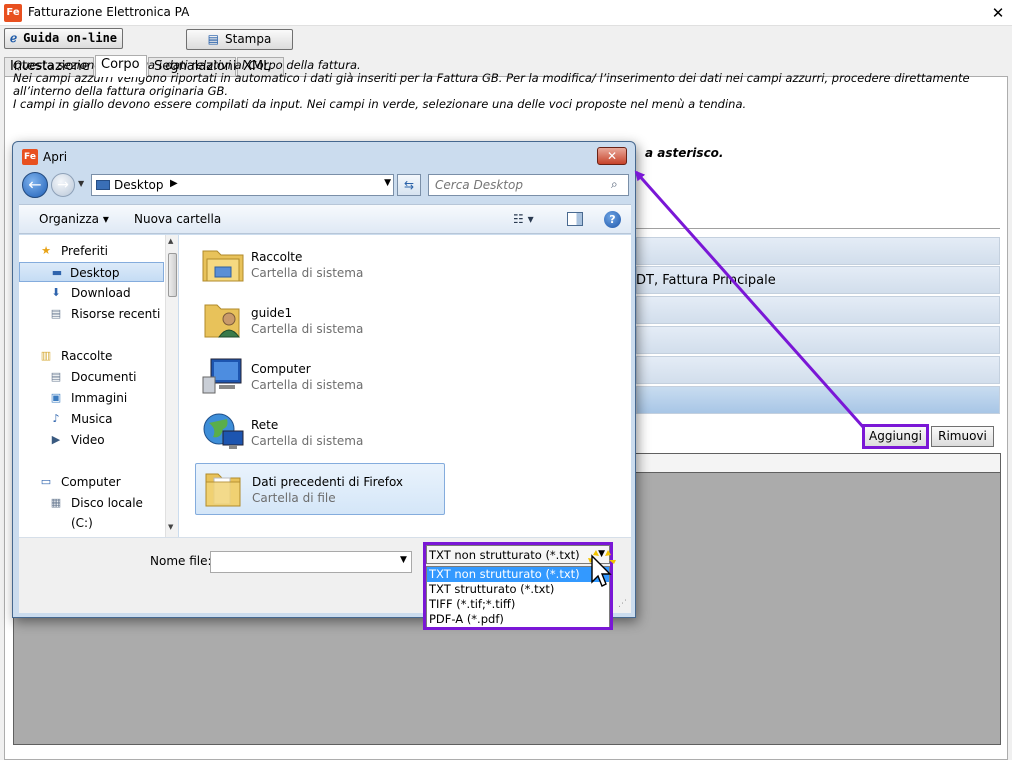 This screenshot has height=760, width=1012. What do you see at coordinates (518, 574) in the screenshot?
I see `filetype-option: TXT non strutturato (*.txt)` at bounding box center [518, 574].